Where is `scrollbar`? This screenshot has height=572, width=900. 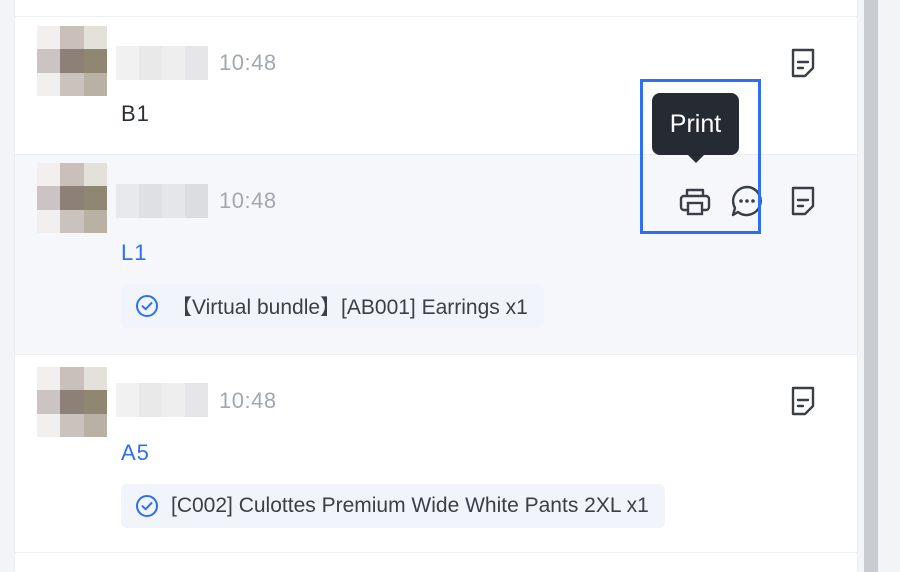
scrollbar is located at coordinates (871, 286).